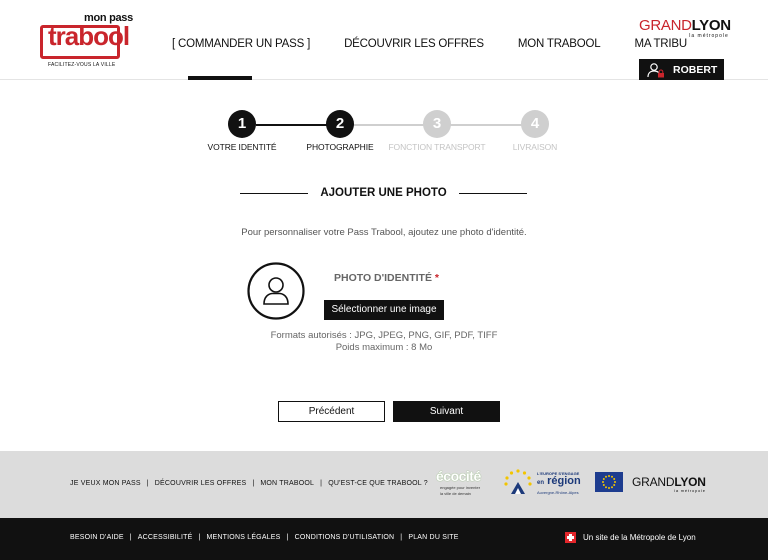 This screenshot has width=768, height=560. Describe the element at coordinates (660, 44) in the screenshot. I see `nav-item-ma-tribu: MA TRIBU` at that location.